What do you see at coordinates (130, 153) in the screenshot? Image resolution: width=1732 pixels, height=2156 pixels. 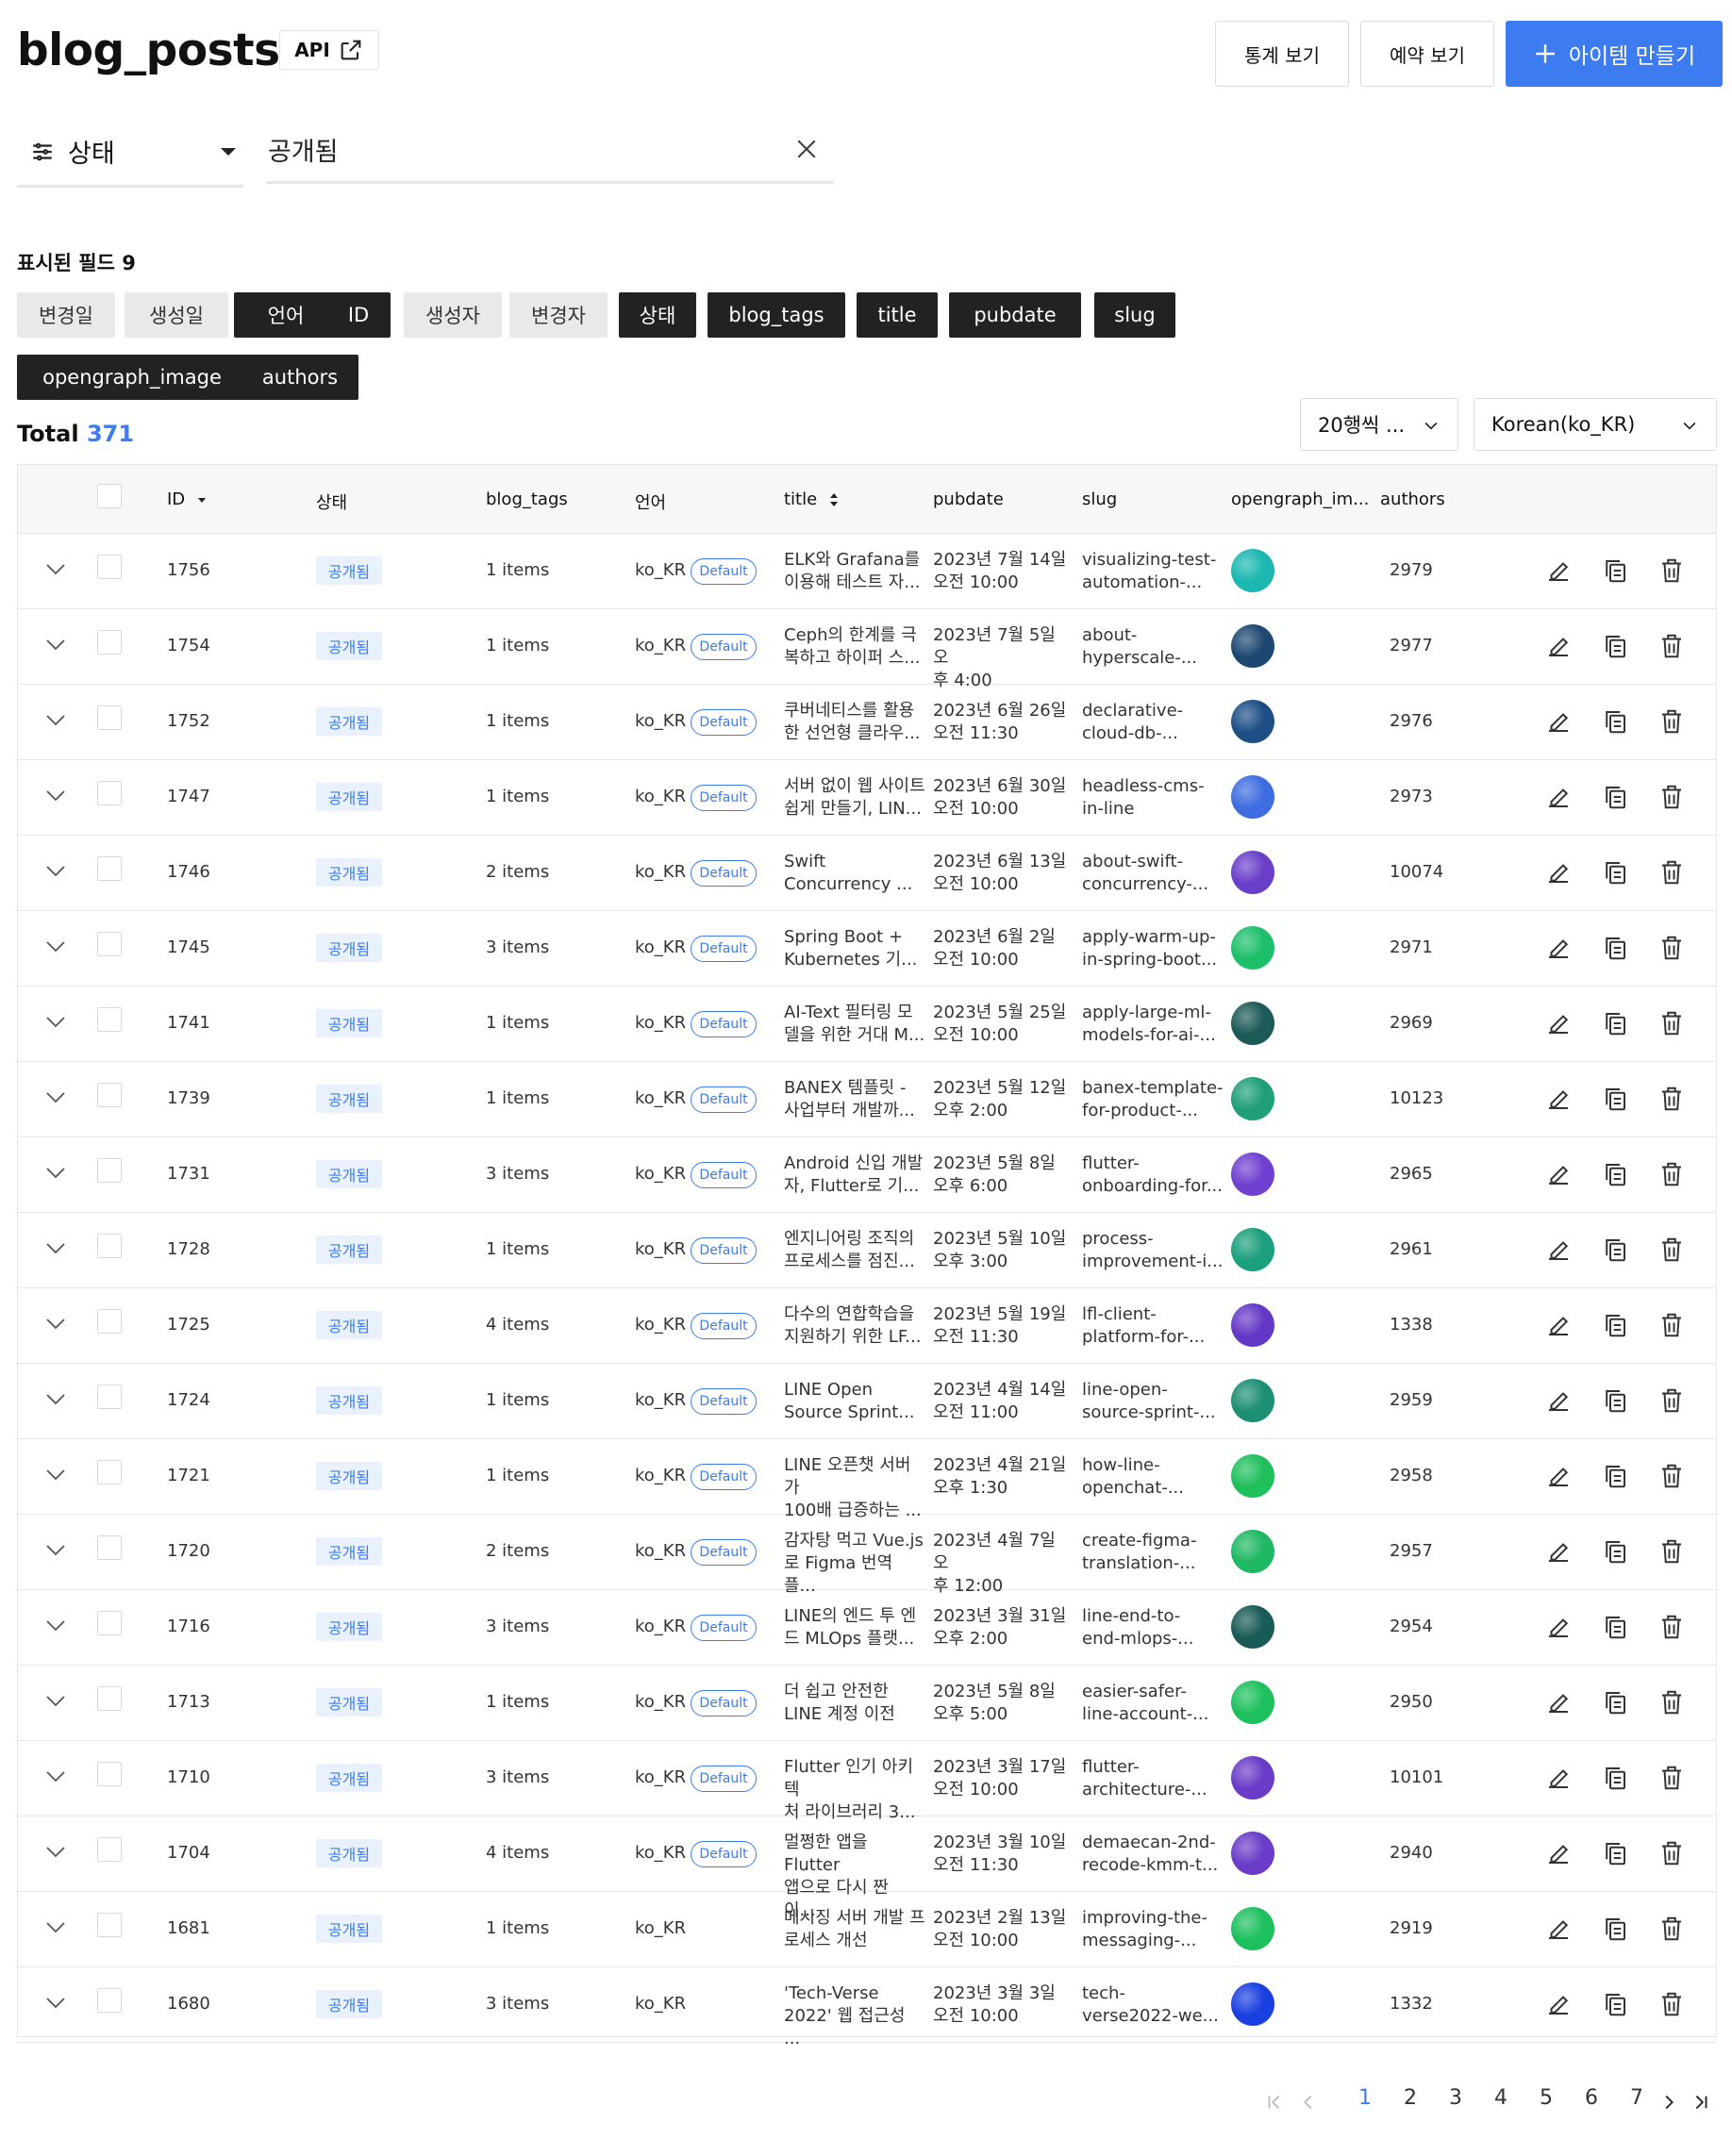 I see `filter-field-select: 상태` at bounding box center [130, 153].